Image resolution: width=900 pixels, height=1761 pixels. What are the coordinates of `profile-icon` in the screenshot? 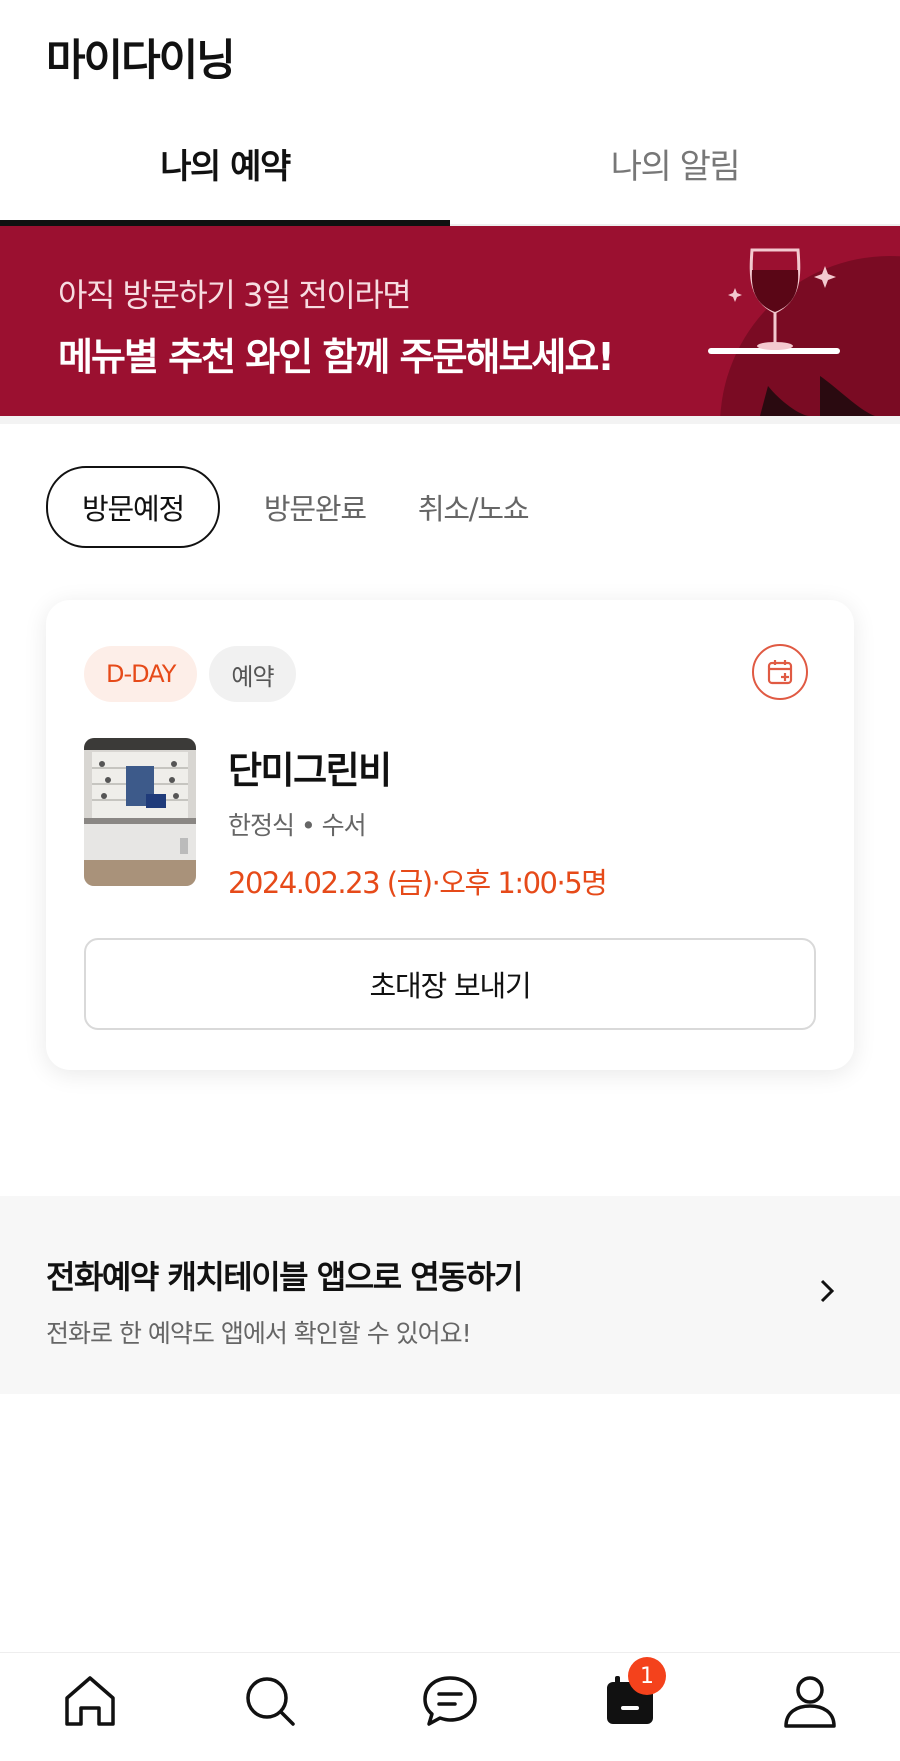 It's located at (810, 1702).